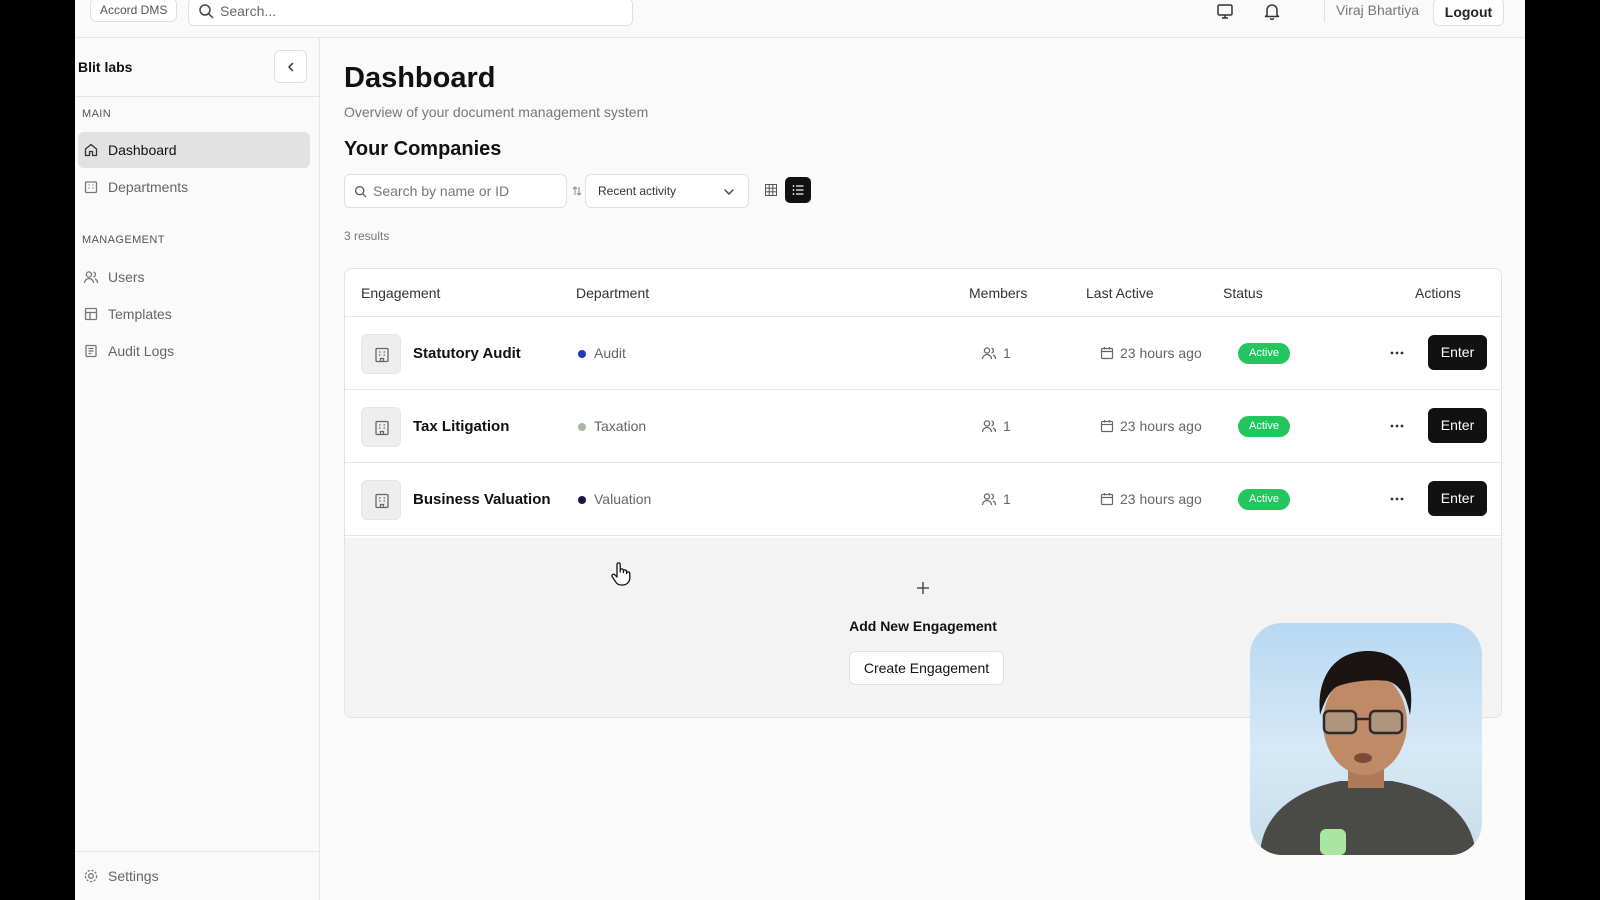 The image size is (1600, 900). I want to click on engagement-name: Statutory Audit, so click(467, 353).